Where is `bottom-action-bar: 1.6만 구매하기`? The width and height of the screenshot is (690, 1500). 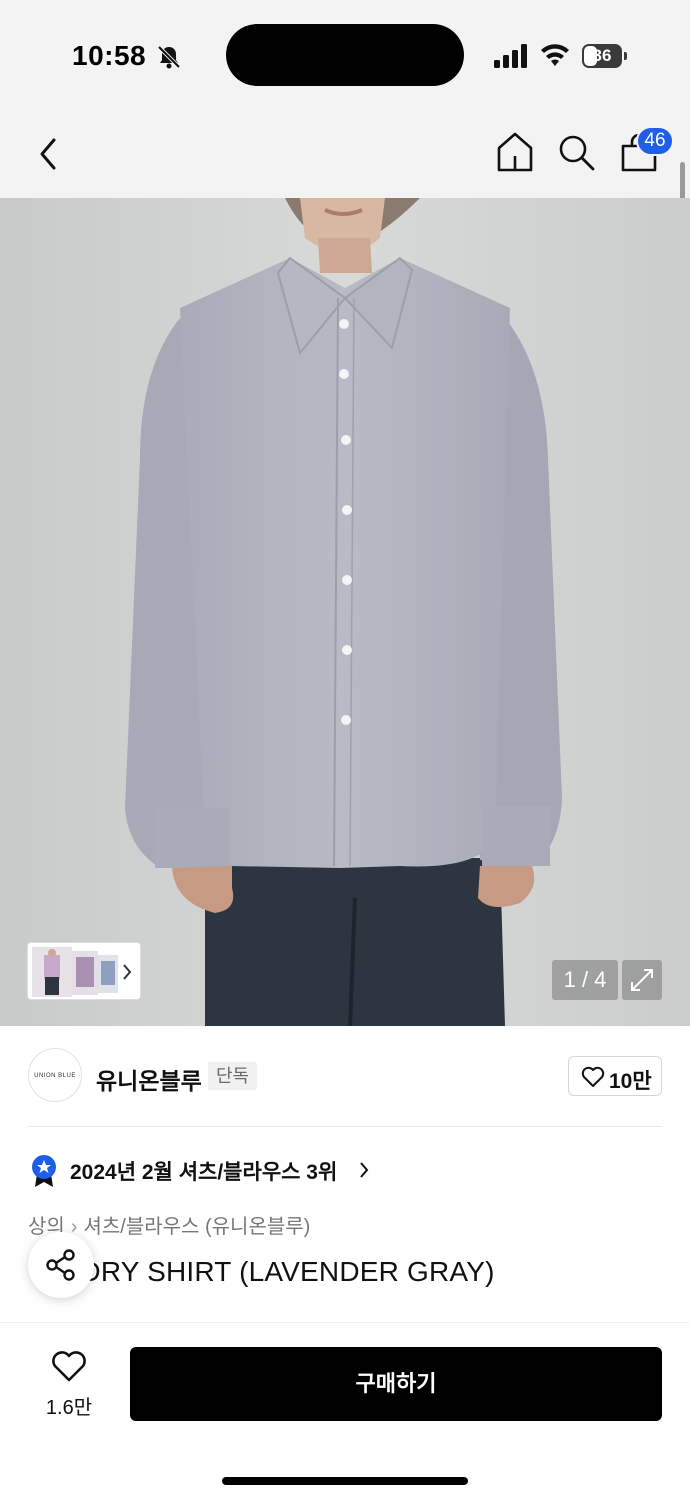 bottom-action-bar: 1.6만 구매하기 is located at coordinates (345, 1411).